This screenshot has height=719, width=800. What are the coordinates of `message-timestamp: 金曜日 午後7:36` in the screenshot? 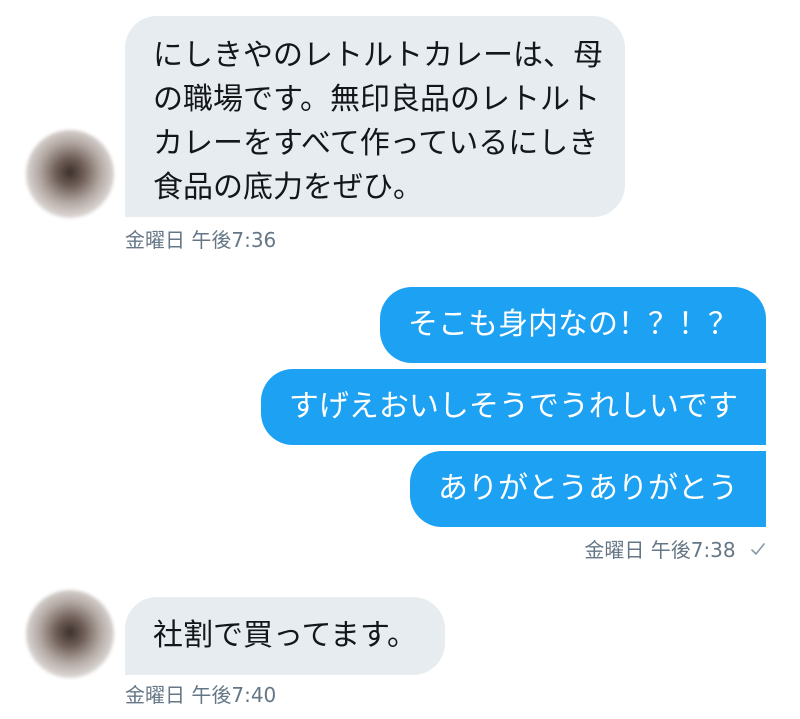 It's located at (201, 240).